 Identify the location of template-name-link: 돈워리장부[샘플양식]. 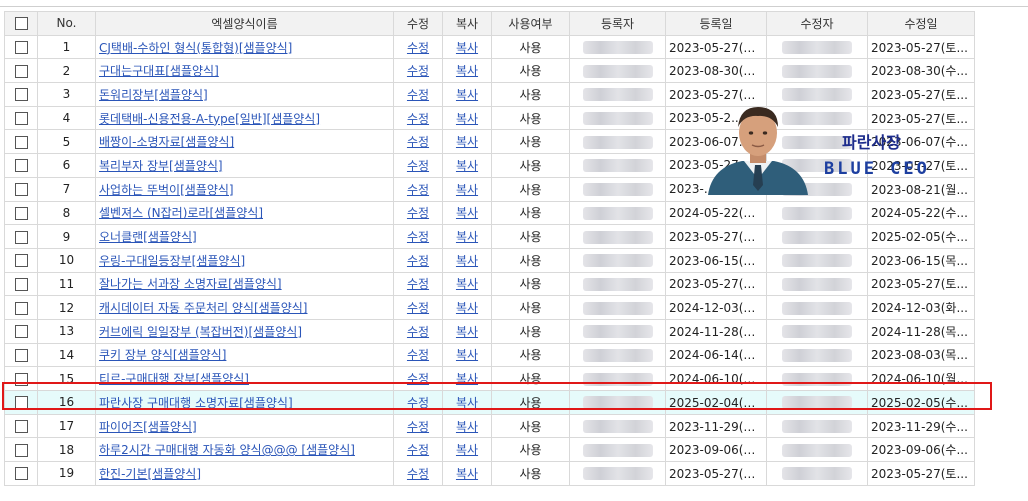
(153, 95).